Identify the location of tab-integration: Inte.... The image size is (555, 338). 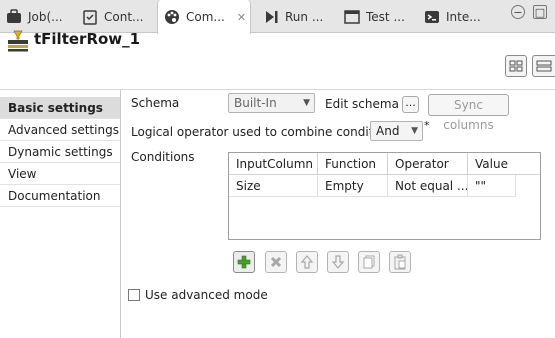
(452, 16).